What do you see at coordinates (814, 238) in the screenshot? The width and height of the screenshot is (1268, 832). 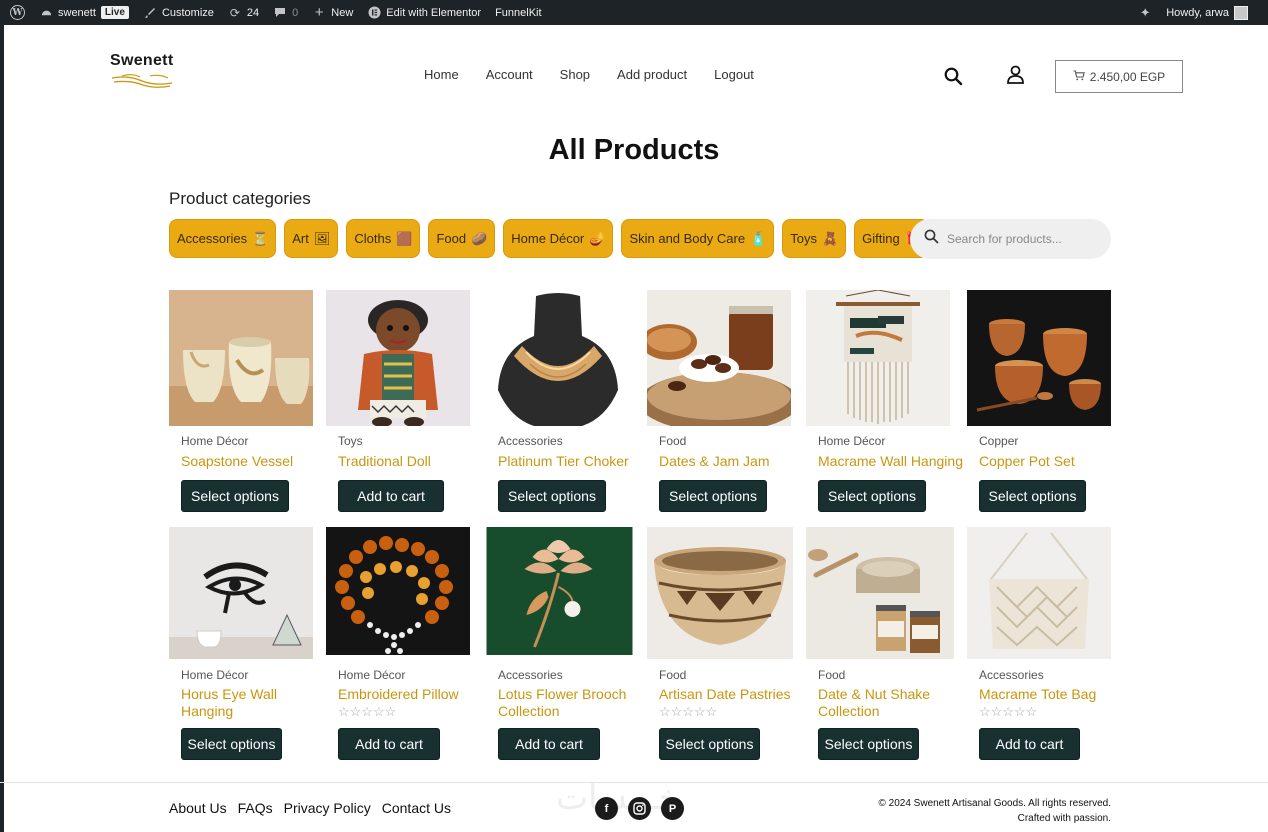 I see `category-toys: Toys 🧸` at bounding box center [814, 238].